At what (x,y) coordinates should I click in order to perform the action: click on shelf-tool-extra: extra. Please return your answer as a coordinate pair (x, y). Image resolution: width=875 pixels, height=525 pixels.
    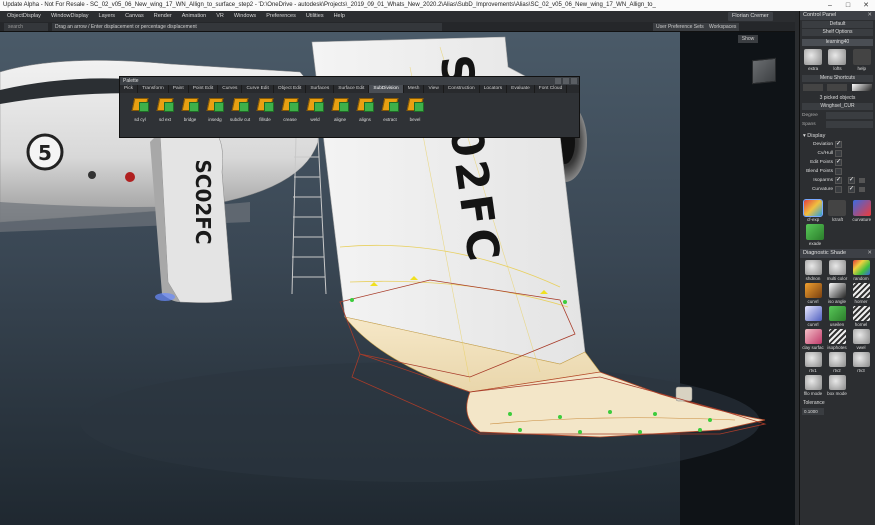
    Looking at the image, I should click on (813, 60).